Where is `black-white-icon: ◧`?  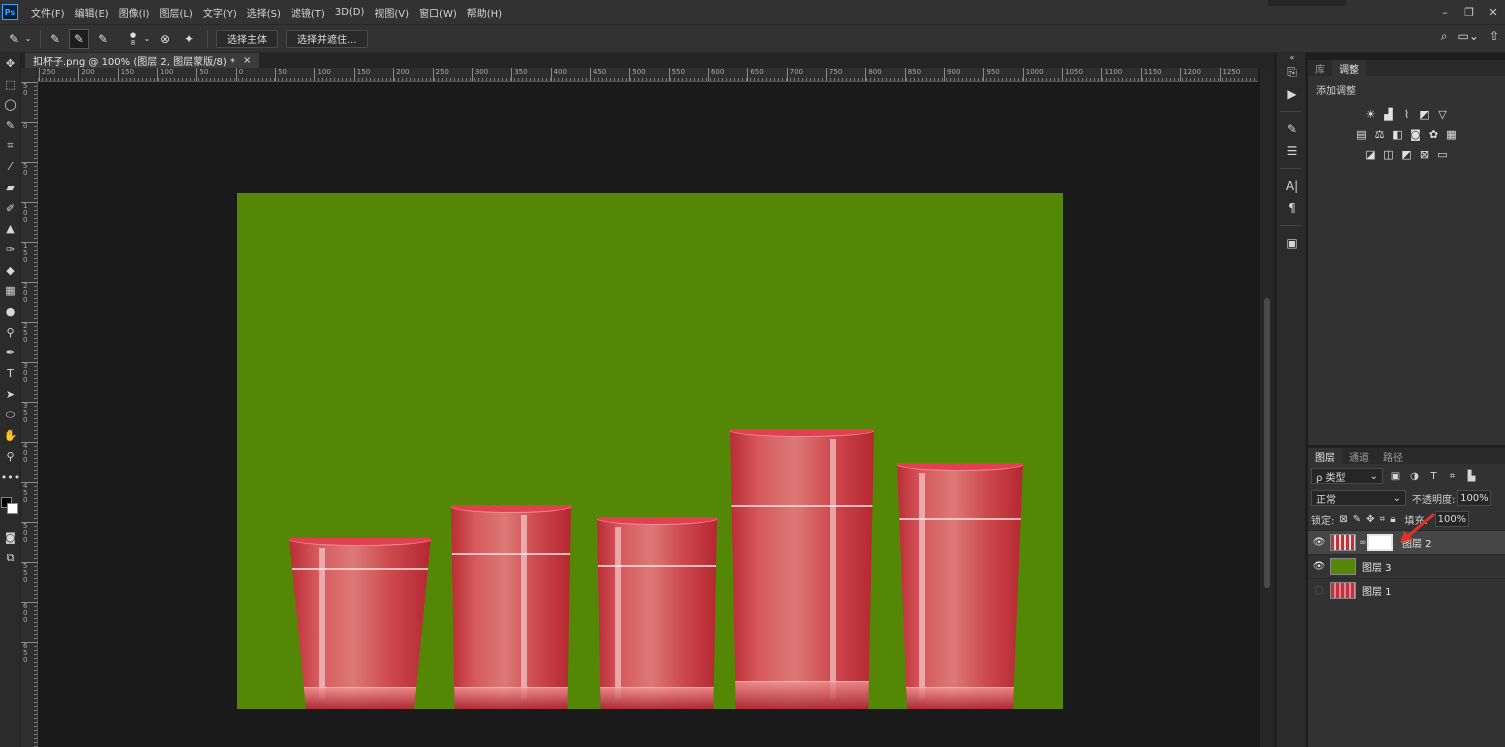 black-white-icon: ◧ is located at coordinates (1398, 134).